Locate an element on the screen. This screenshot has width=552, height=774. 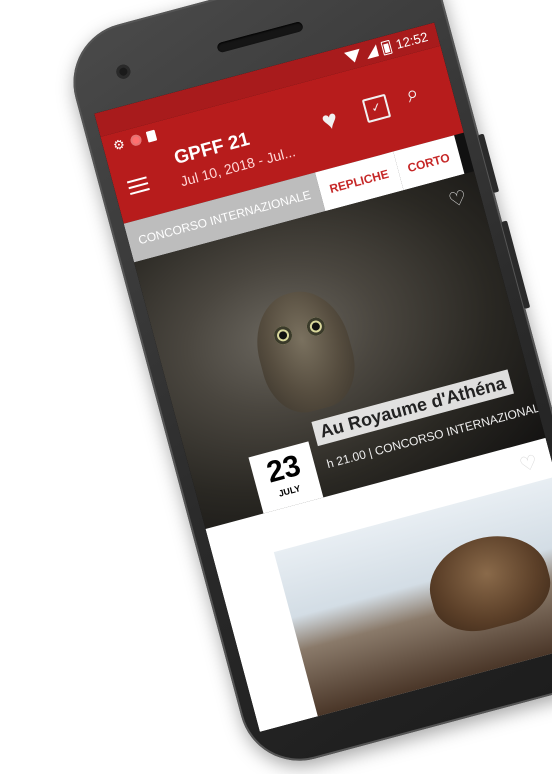
record-icon is located at coordinates (135, 140).